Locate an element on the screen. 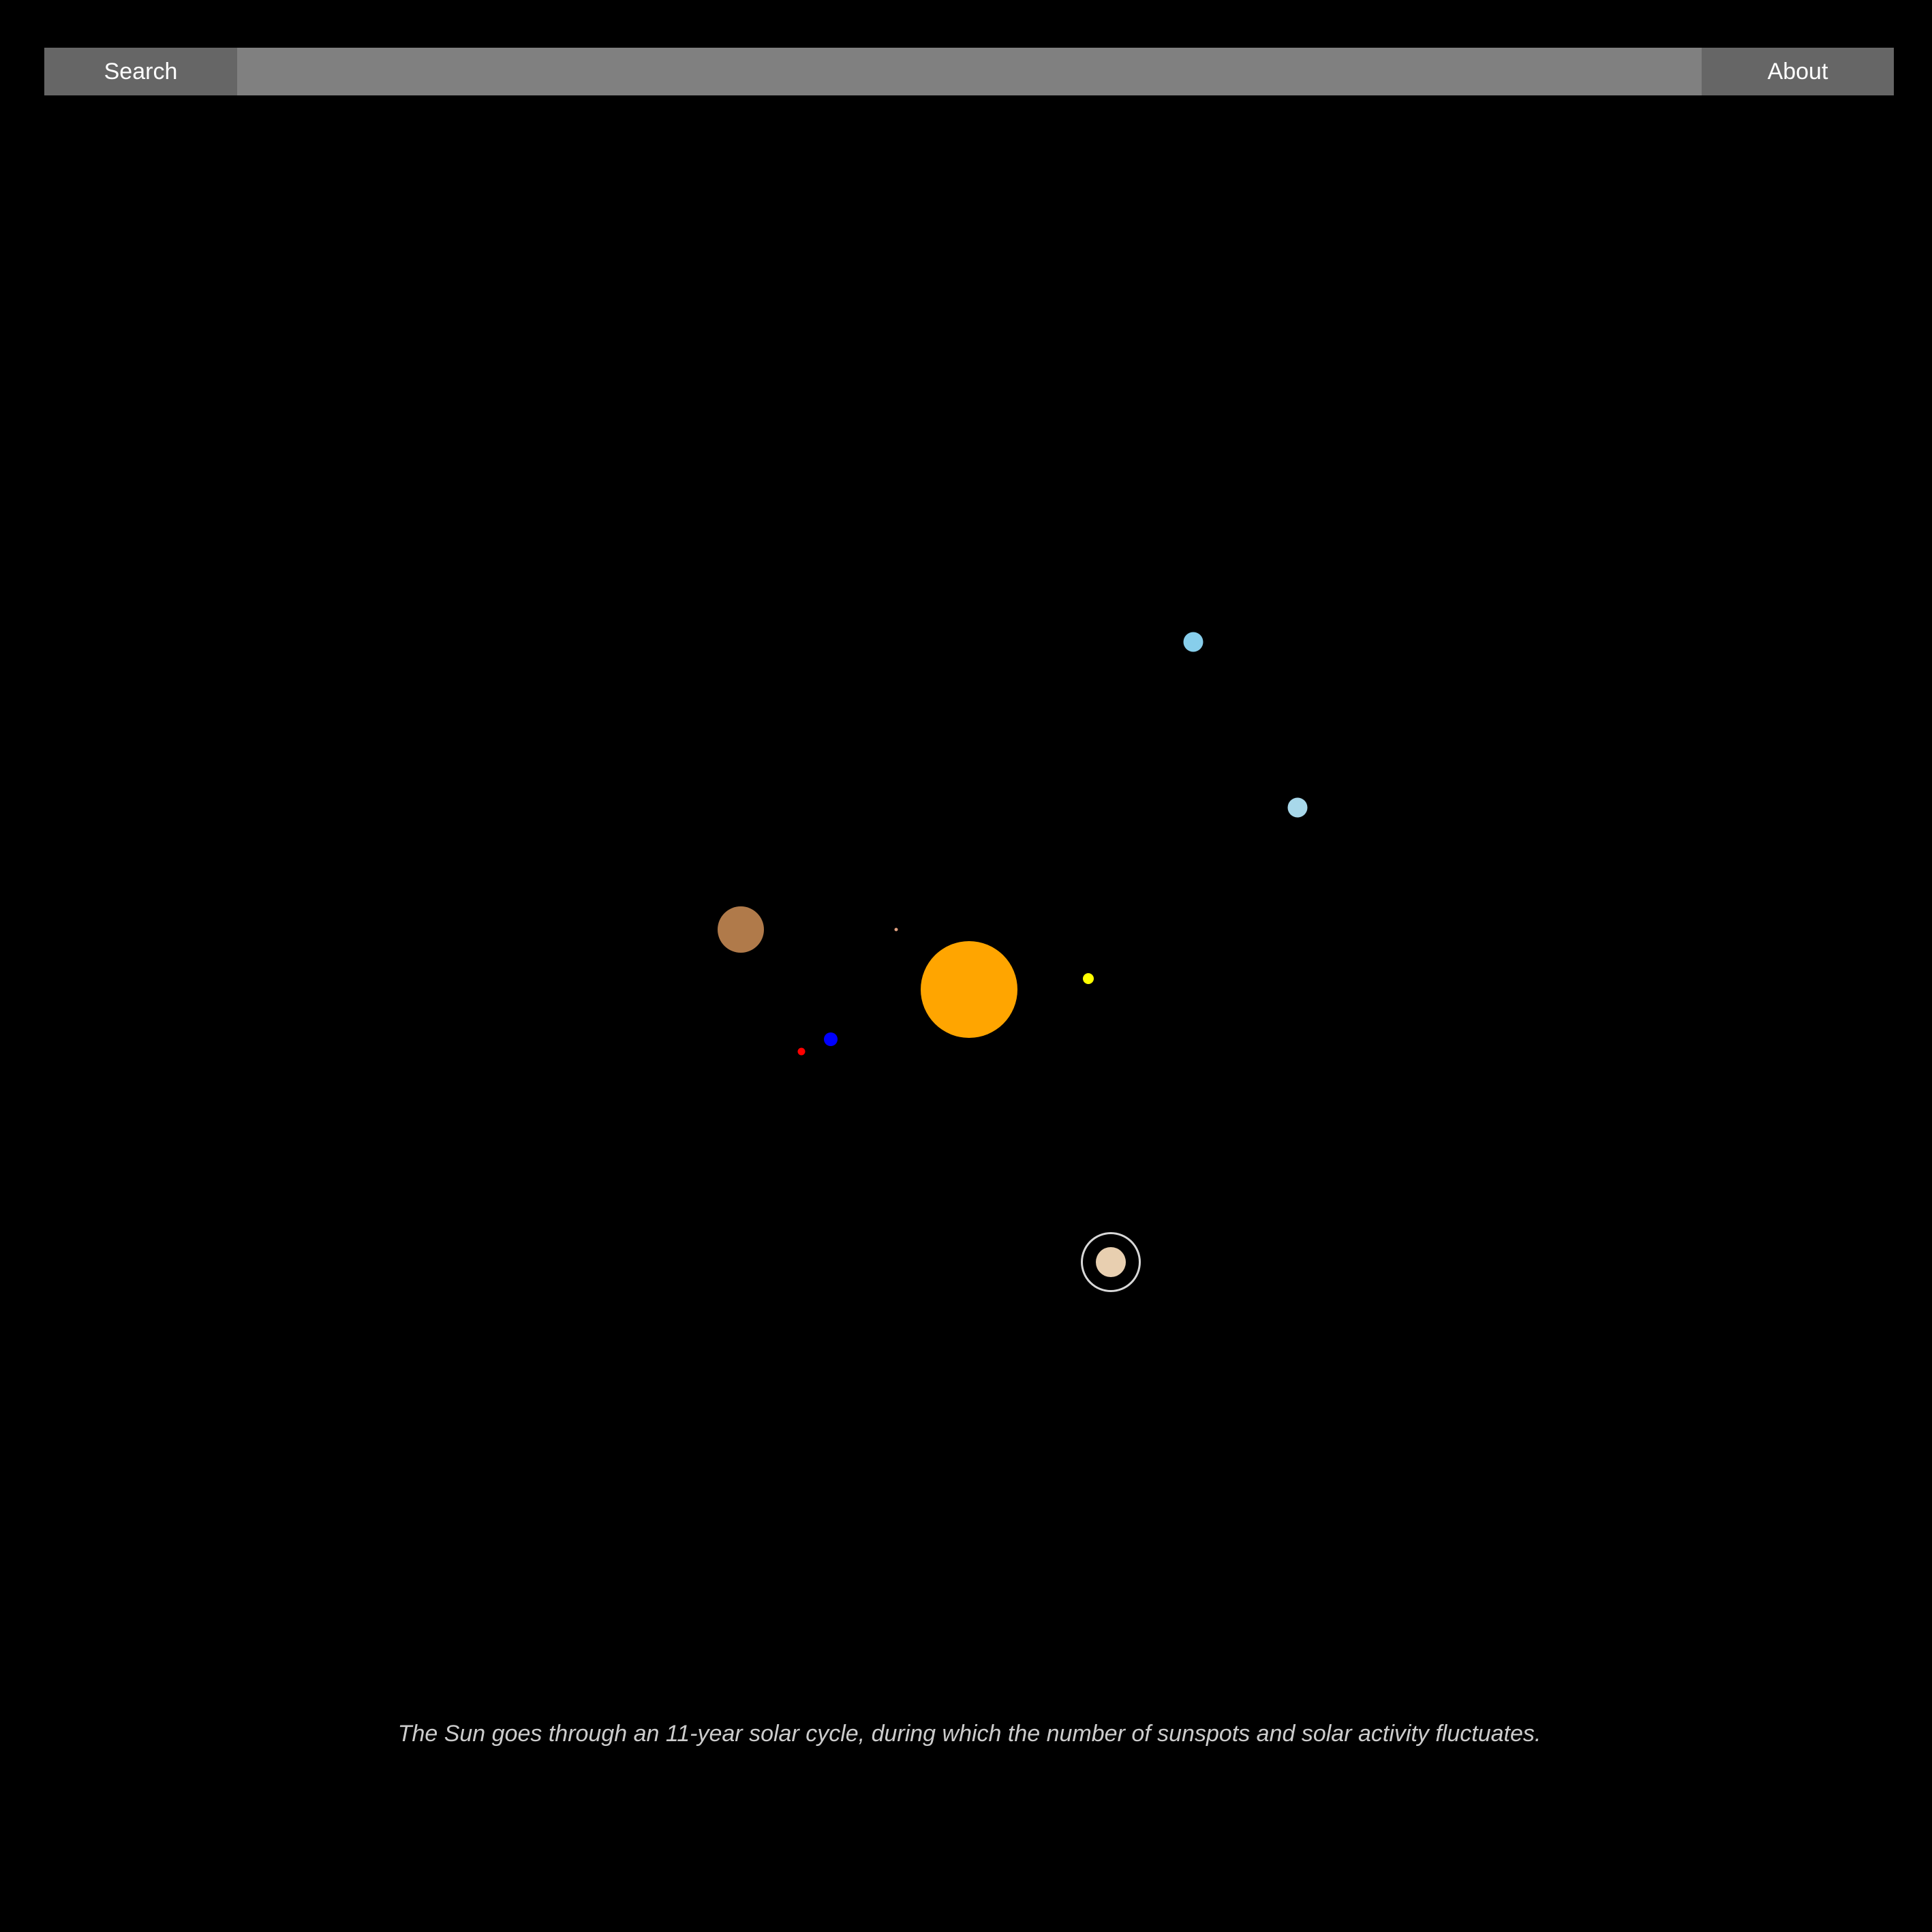 The width and height of the screenshot is (1932, 1932). planet-mars is located at coordinates (802, 1051).